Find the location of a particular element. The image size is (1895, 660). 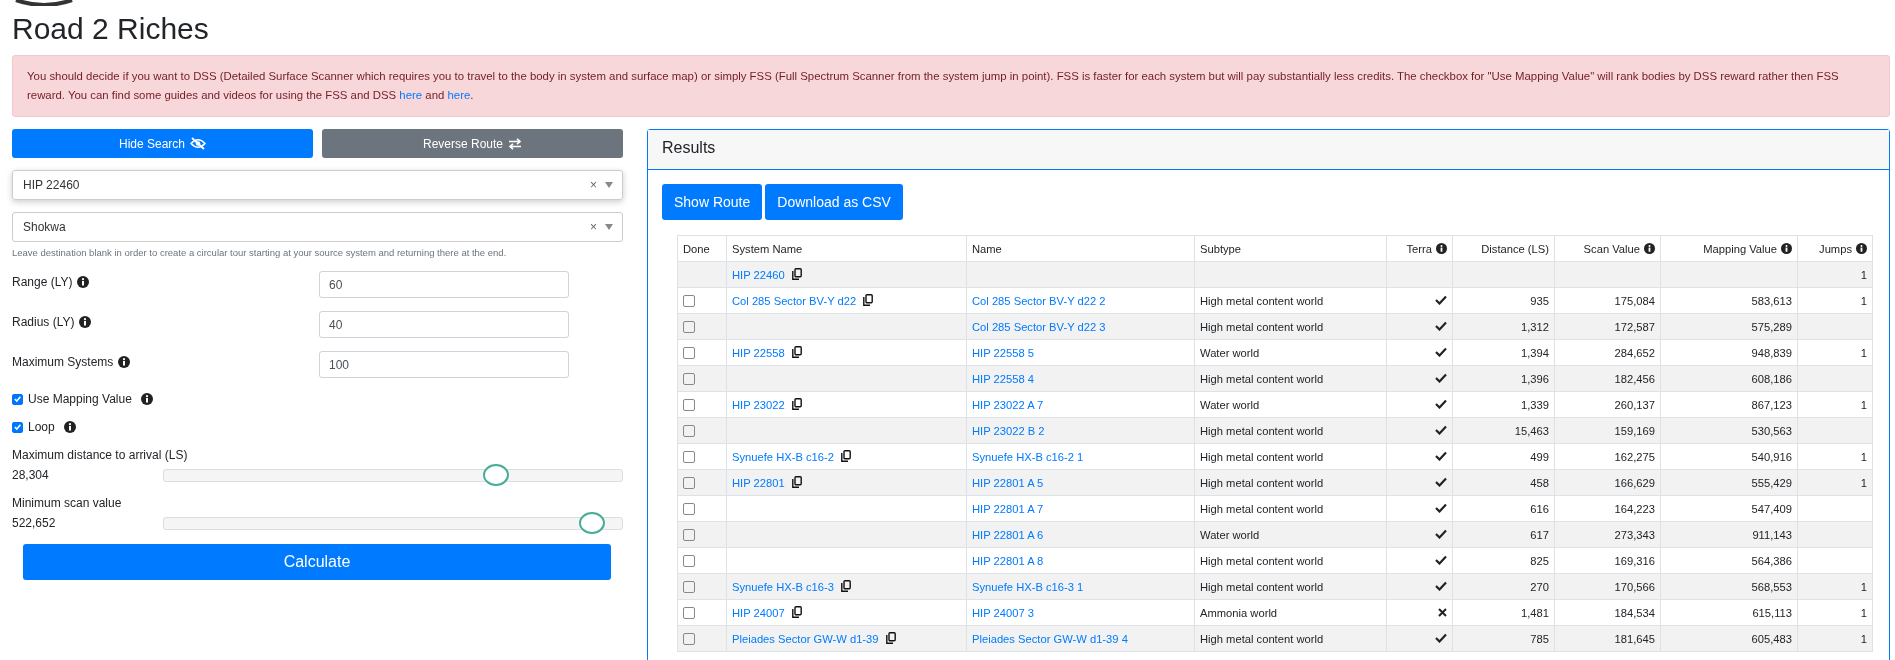

column-header: Terra is located at coordinates (1419, 248).